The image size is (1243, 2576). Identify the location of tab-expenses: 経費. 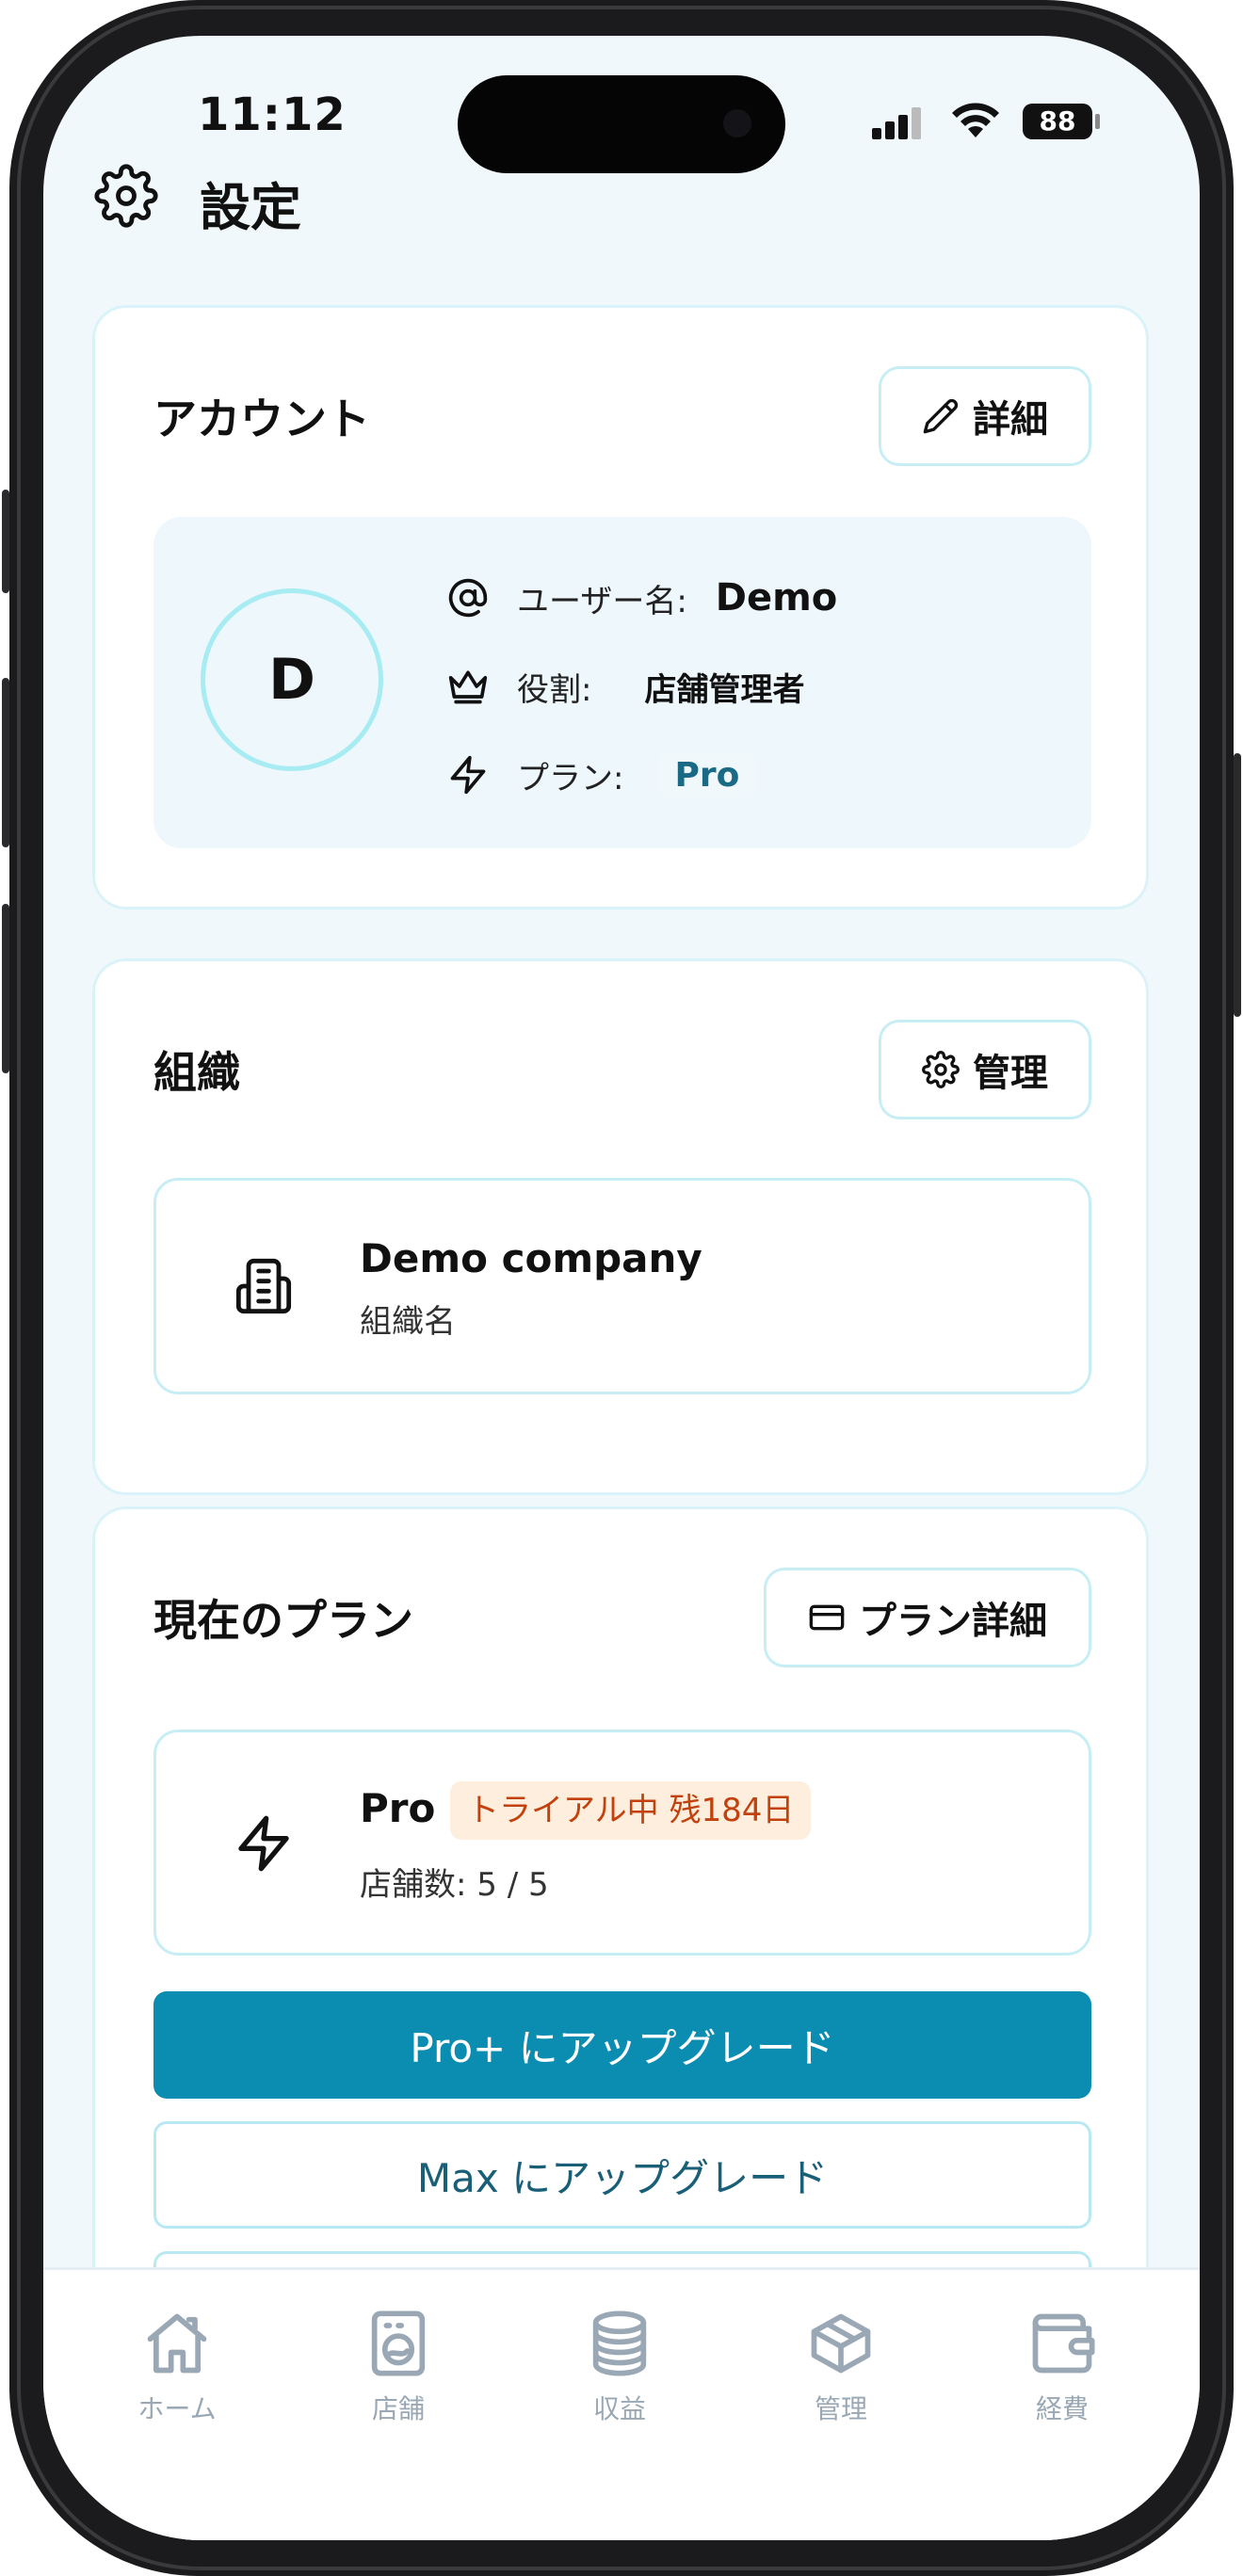
(1062, 2367).